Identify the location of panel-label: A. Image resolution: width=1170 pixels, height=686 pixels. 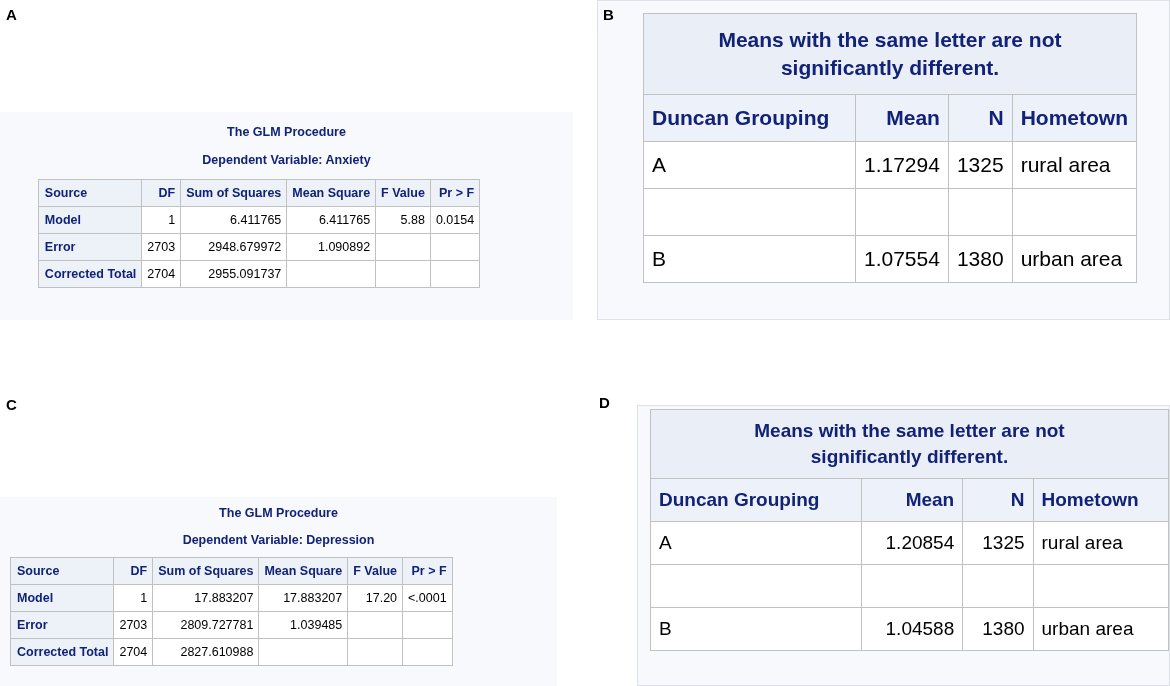
(11, 14).